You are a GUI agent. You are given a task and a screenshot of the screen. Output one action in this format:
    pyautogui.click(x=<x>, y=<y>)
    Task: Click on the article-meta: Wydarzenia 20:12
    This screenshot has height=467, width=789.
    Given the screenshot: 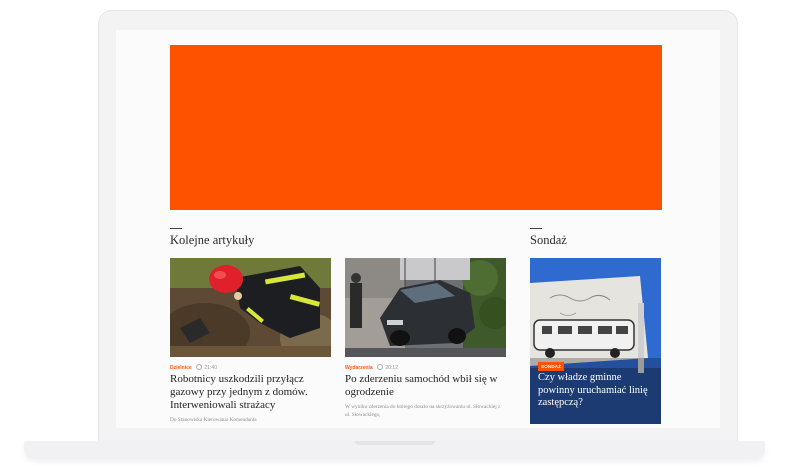 What is the action you would take?
    pyautogui.click(x=371, y=367)
    